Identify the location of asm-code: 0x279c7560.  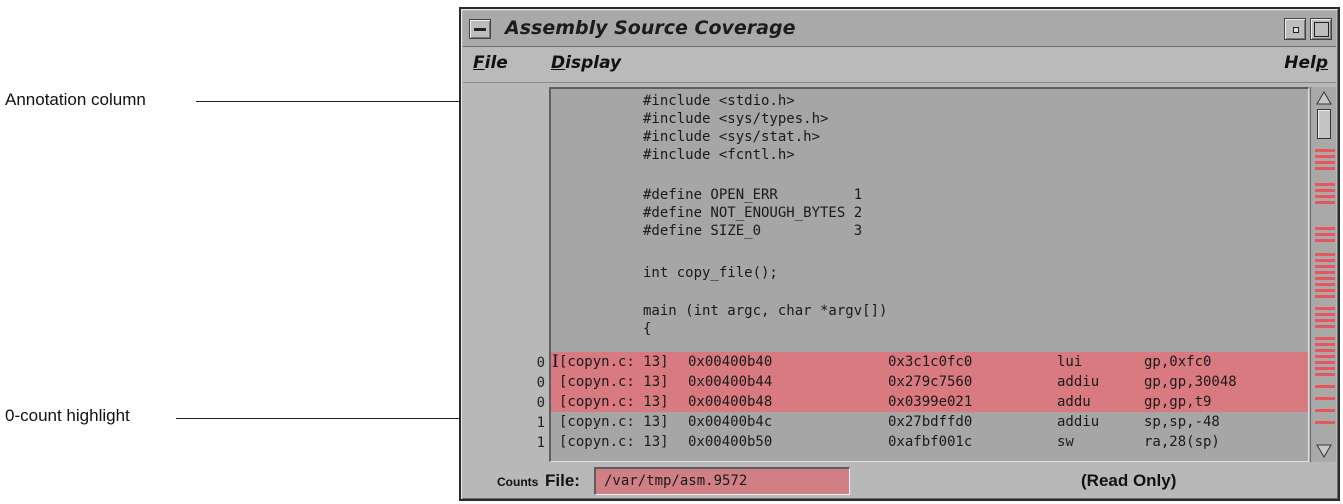
(930, 382).